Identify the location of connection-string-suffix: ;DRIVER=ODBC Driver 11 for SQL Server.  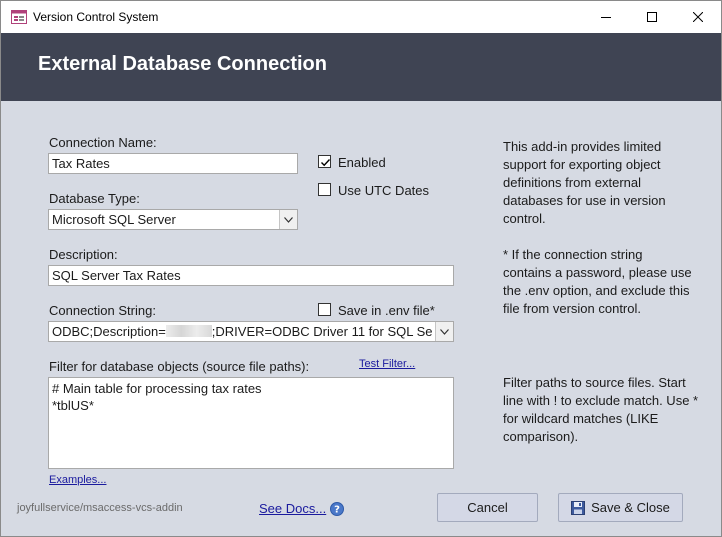
(322, 331).